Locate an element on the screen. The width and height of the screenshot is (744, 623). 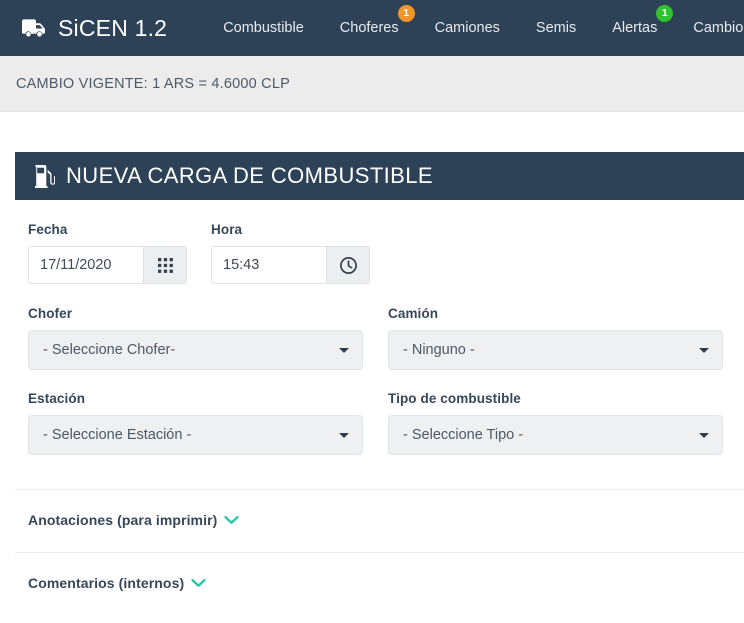
panel-header: NUEVA CARGA DE COMBUSTIBLE is located at coordinates (379, 176).